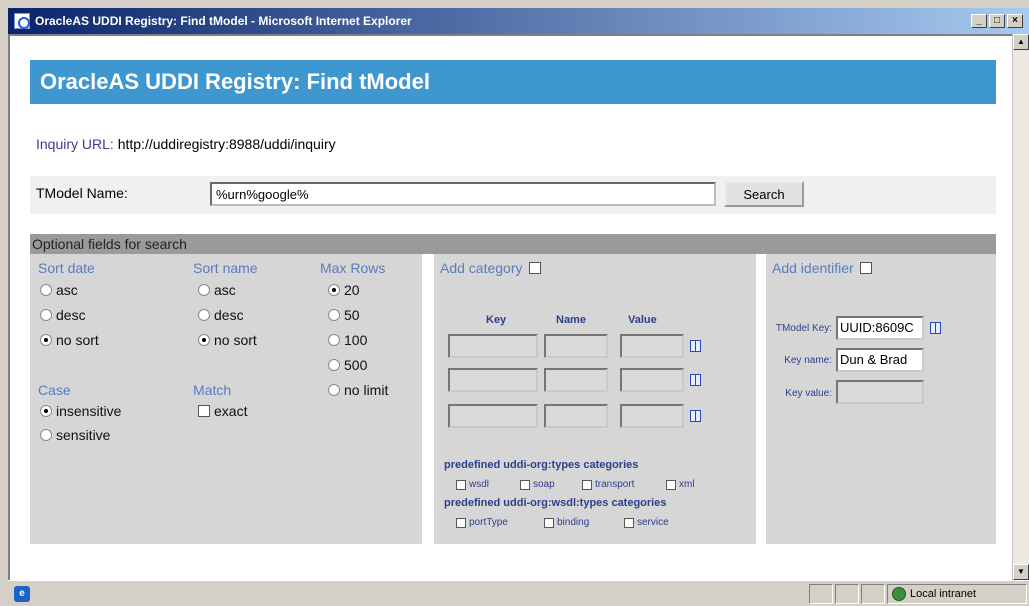 This screenshot has height=606, width=1029. Describe the element at coordinates (75, 435) in the screenshot. I see `case-sensitive: sensitive` at that location.